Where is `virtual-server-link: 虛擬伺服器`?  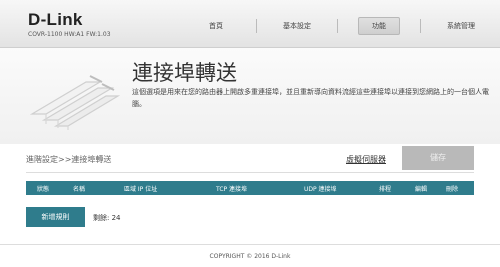 virtual-server-link: 虛擬伺服器 is located at coordinates (366, 159).